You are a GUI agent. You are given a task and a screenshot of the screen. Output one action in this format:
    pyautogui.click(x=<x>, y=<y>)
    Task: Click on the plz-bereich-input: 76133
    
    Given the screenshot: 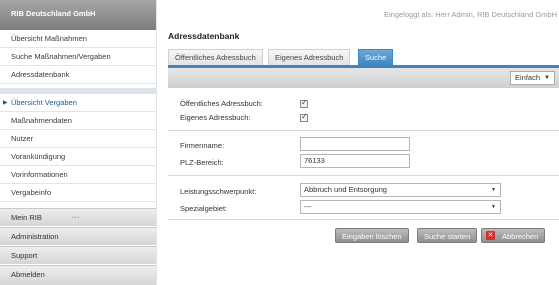 What is the action you would take?
    pyautogui.click(x=355, y=161)
    